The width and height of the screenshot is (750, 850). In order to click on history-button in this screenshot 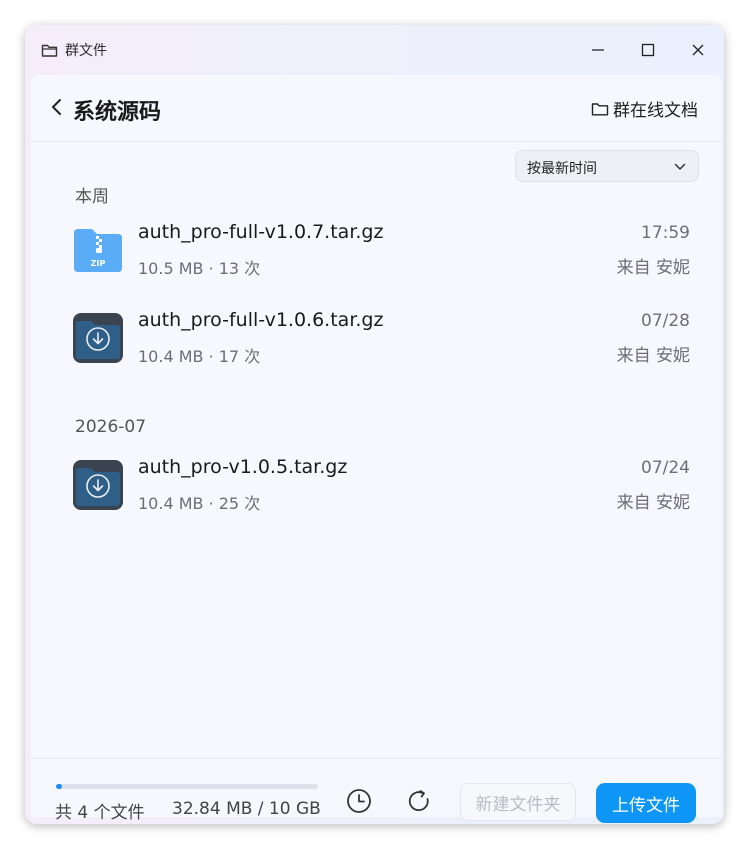, I will do `click(359, 801)`.